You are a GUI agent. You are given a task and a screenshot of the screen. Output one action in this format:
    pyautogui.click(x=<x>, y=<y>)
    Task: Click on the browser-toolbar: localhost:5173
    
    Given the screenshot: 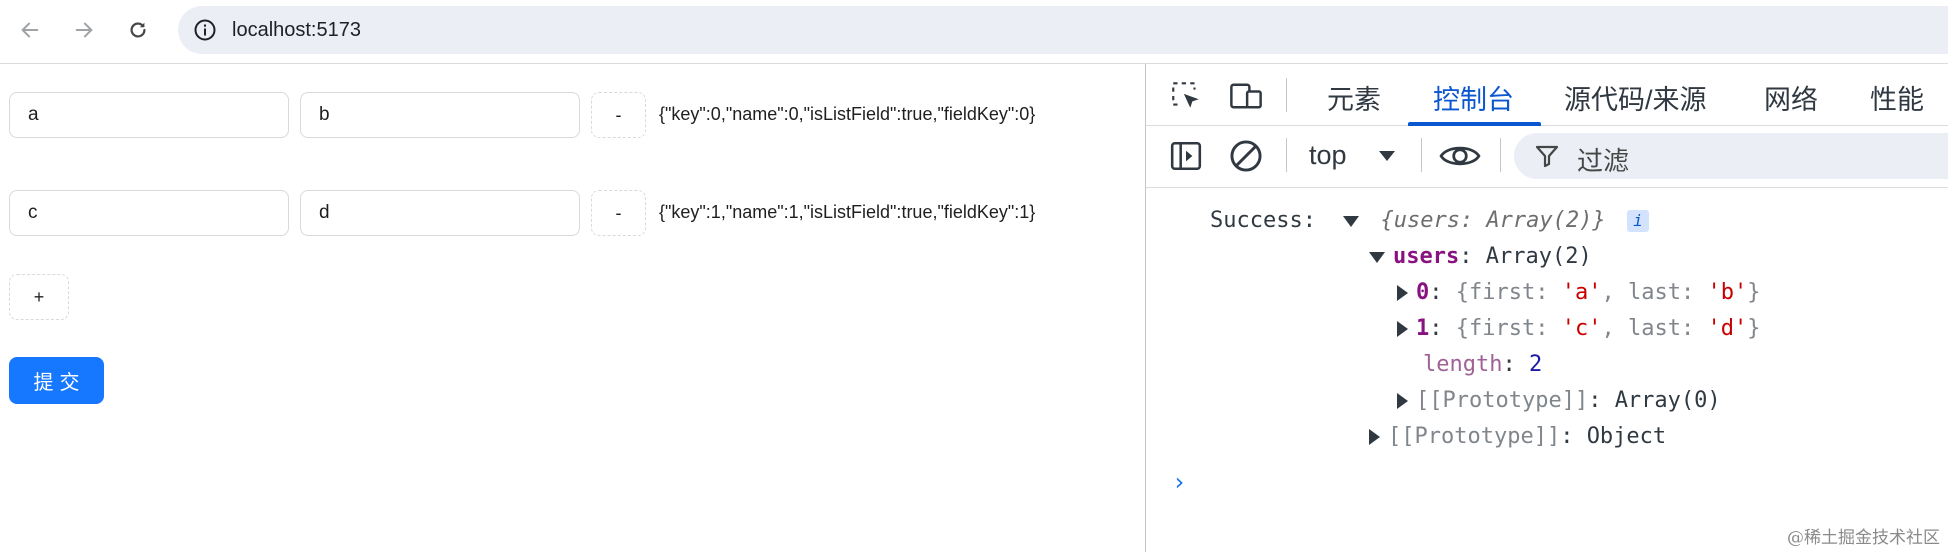 What is the action you would take?
    pyautogui.click(x=974, y=32)
    